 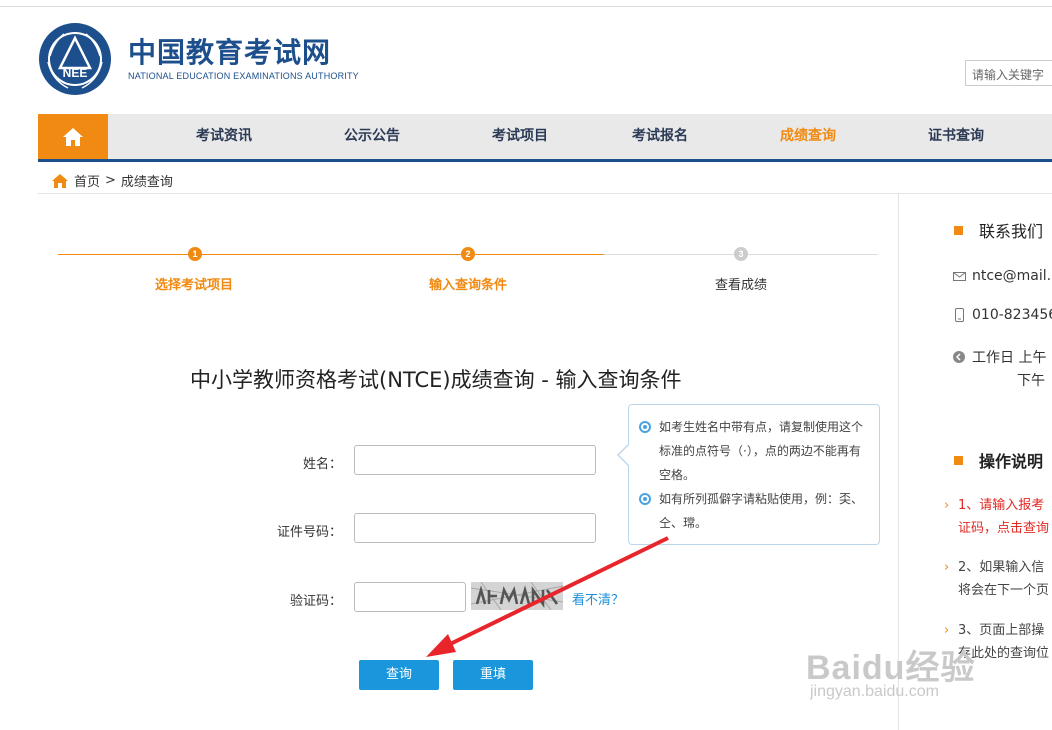 I want to click on phone-icon, so click(x=959, y=315).